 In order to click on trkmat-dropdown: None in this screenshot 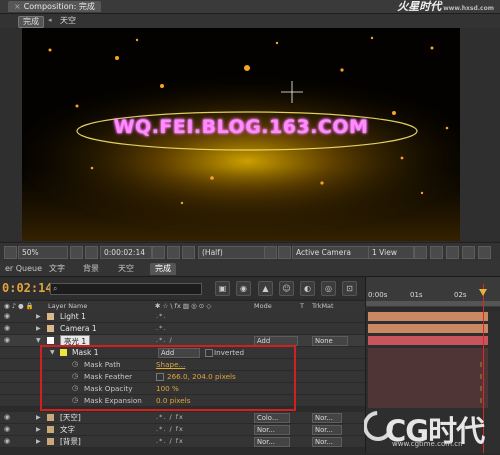, I will do `click(330, 341)`.